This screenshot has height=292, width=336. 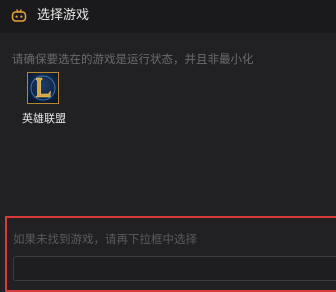 I want to click on panel-title: 选择游戏, so click(x=63, y=15).